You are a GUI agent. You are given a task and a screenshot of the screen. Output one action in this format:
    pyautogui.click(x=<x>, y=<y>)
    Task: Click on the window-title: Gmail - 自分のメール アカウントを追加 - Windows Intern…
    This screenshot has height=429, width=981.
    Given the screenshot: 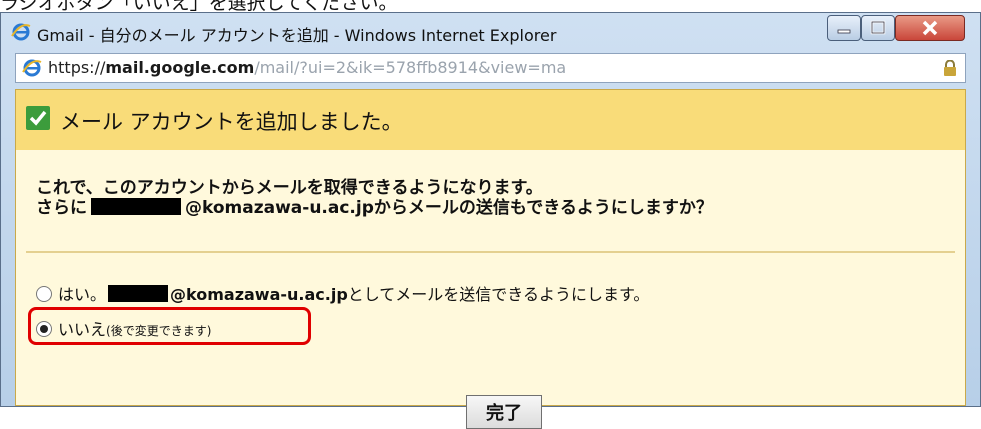 What is the action you would take?
    pyautogui.click(x=297, y=35)
    